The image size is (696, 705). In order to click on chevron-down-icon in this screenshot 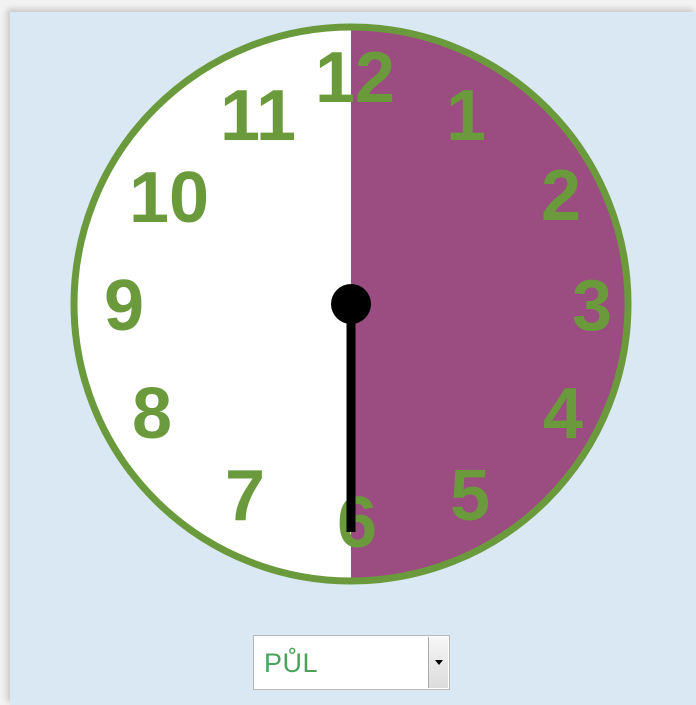, I will do `click(438, 662)`.